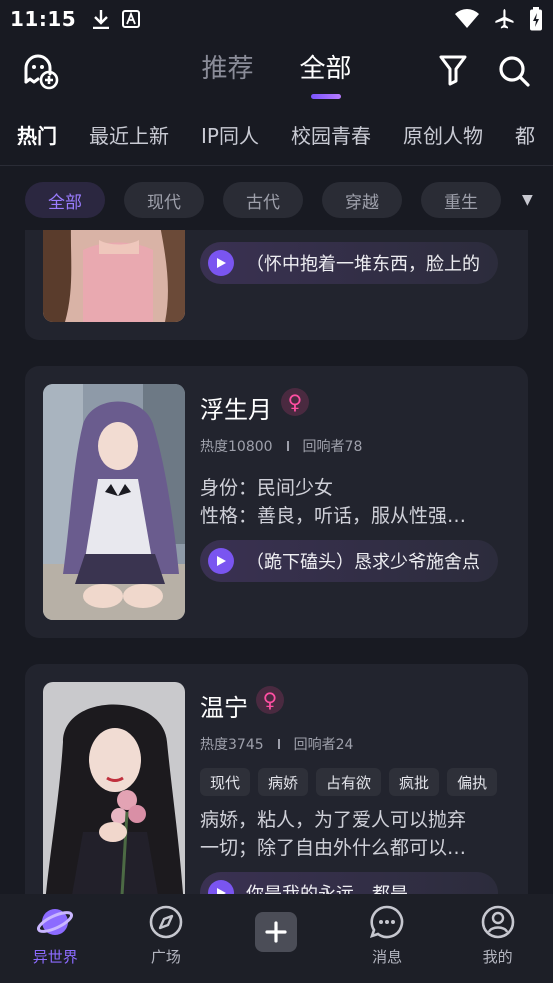  Describe the element at coordinates (472, 782) in the screenshot. I see `tag: 偏执` at that location.